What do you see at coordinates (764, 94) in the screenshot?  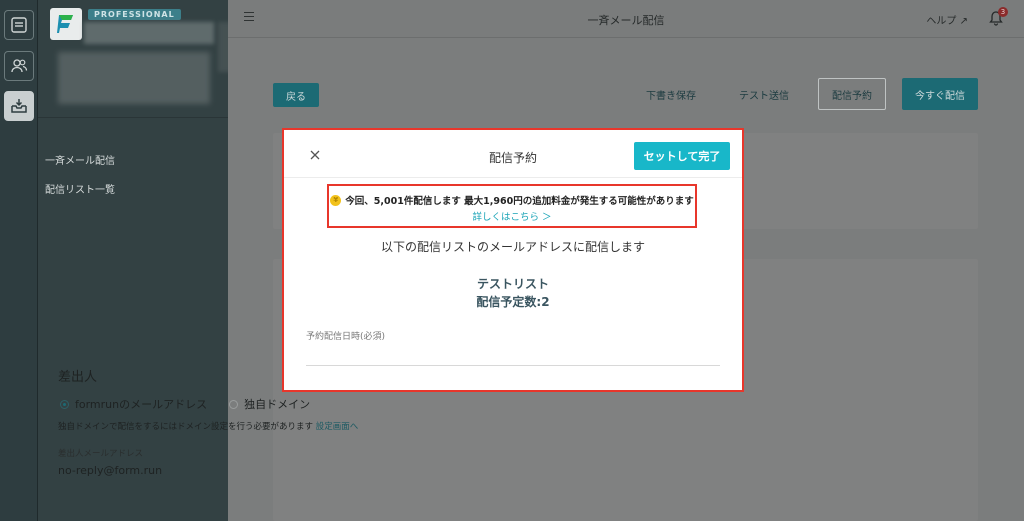 I see `test-send-button: テスト送信` at bounding box center [764, 94].